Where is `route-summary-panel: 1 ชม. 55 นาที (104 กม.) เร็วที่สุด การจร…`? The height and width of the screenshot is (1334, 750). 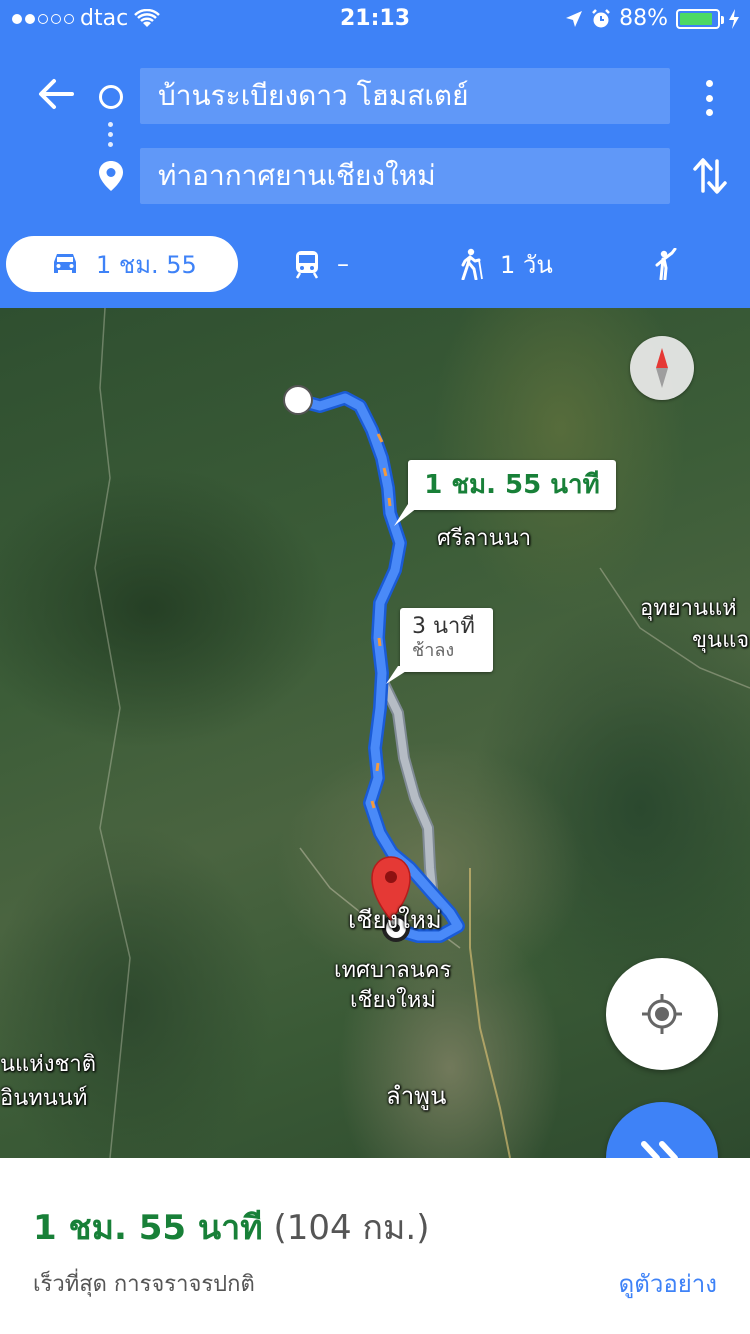 route-summary-panel: 1 ชม. 55 นาที (104 กม.) เร็วที่สุด การจร… is located at coordinates (375, 1246).